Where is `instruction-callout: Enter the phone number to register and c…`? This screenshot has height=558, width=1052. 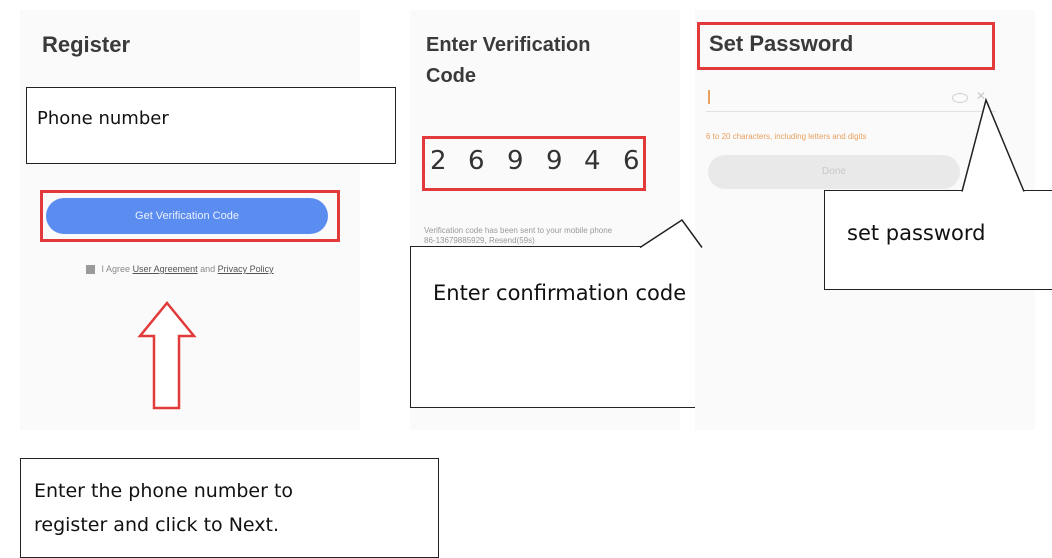 instruction-callout: Enter the phone number to register and c… is located at coordinates (229, 508).